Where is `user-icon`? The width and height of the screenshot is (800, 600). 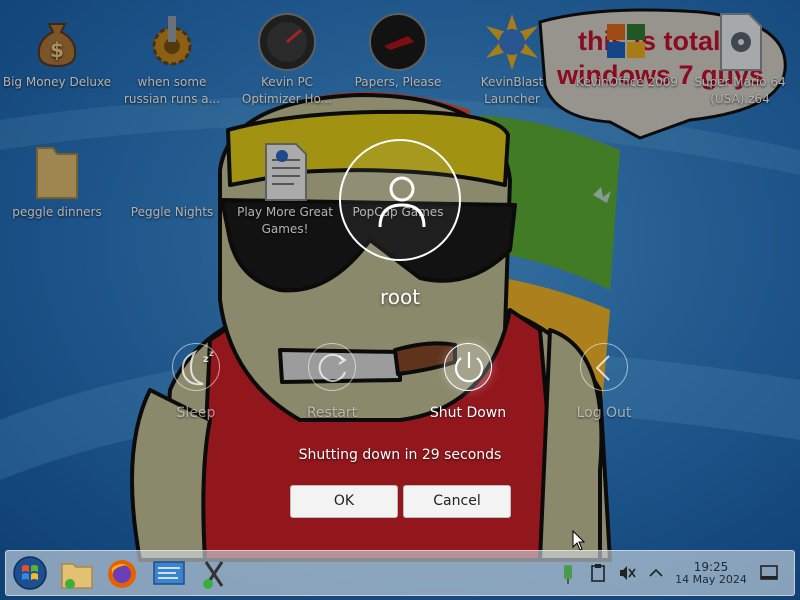
user-icon is located at coordinates (402, 202).